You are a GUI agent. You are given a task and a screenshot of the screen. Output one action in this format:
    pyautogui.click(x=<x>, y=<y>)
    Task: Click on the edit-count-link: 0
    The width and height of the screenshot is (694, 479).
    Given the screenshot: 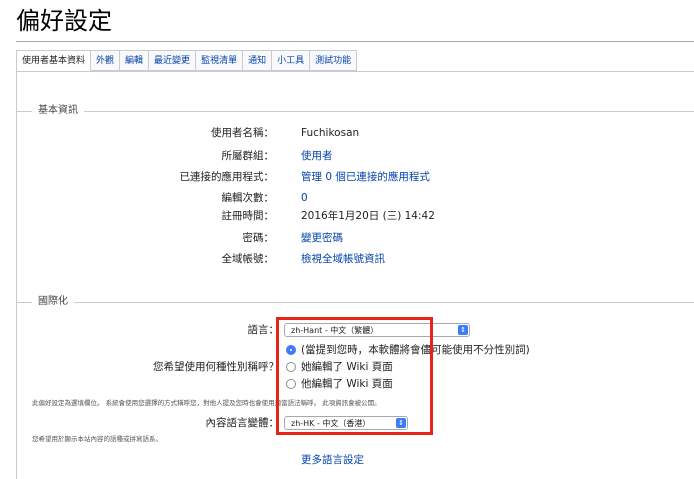 What is the action you would take?
    pyautogui.click(x=304, y=198)
    